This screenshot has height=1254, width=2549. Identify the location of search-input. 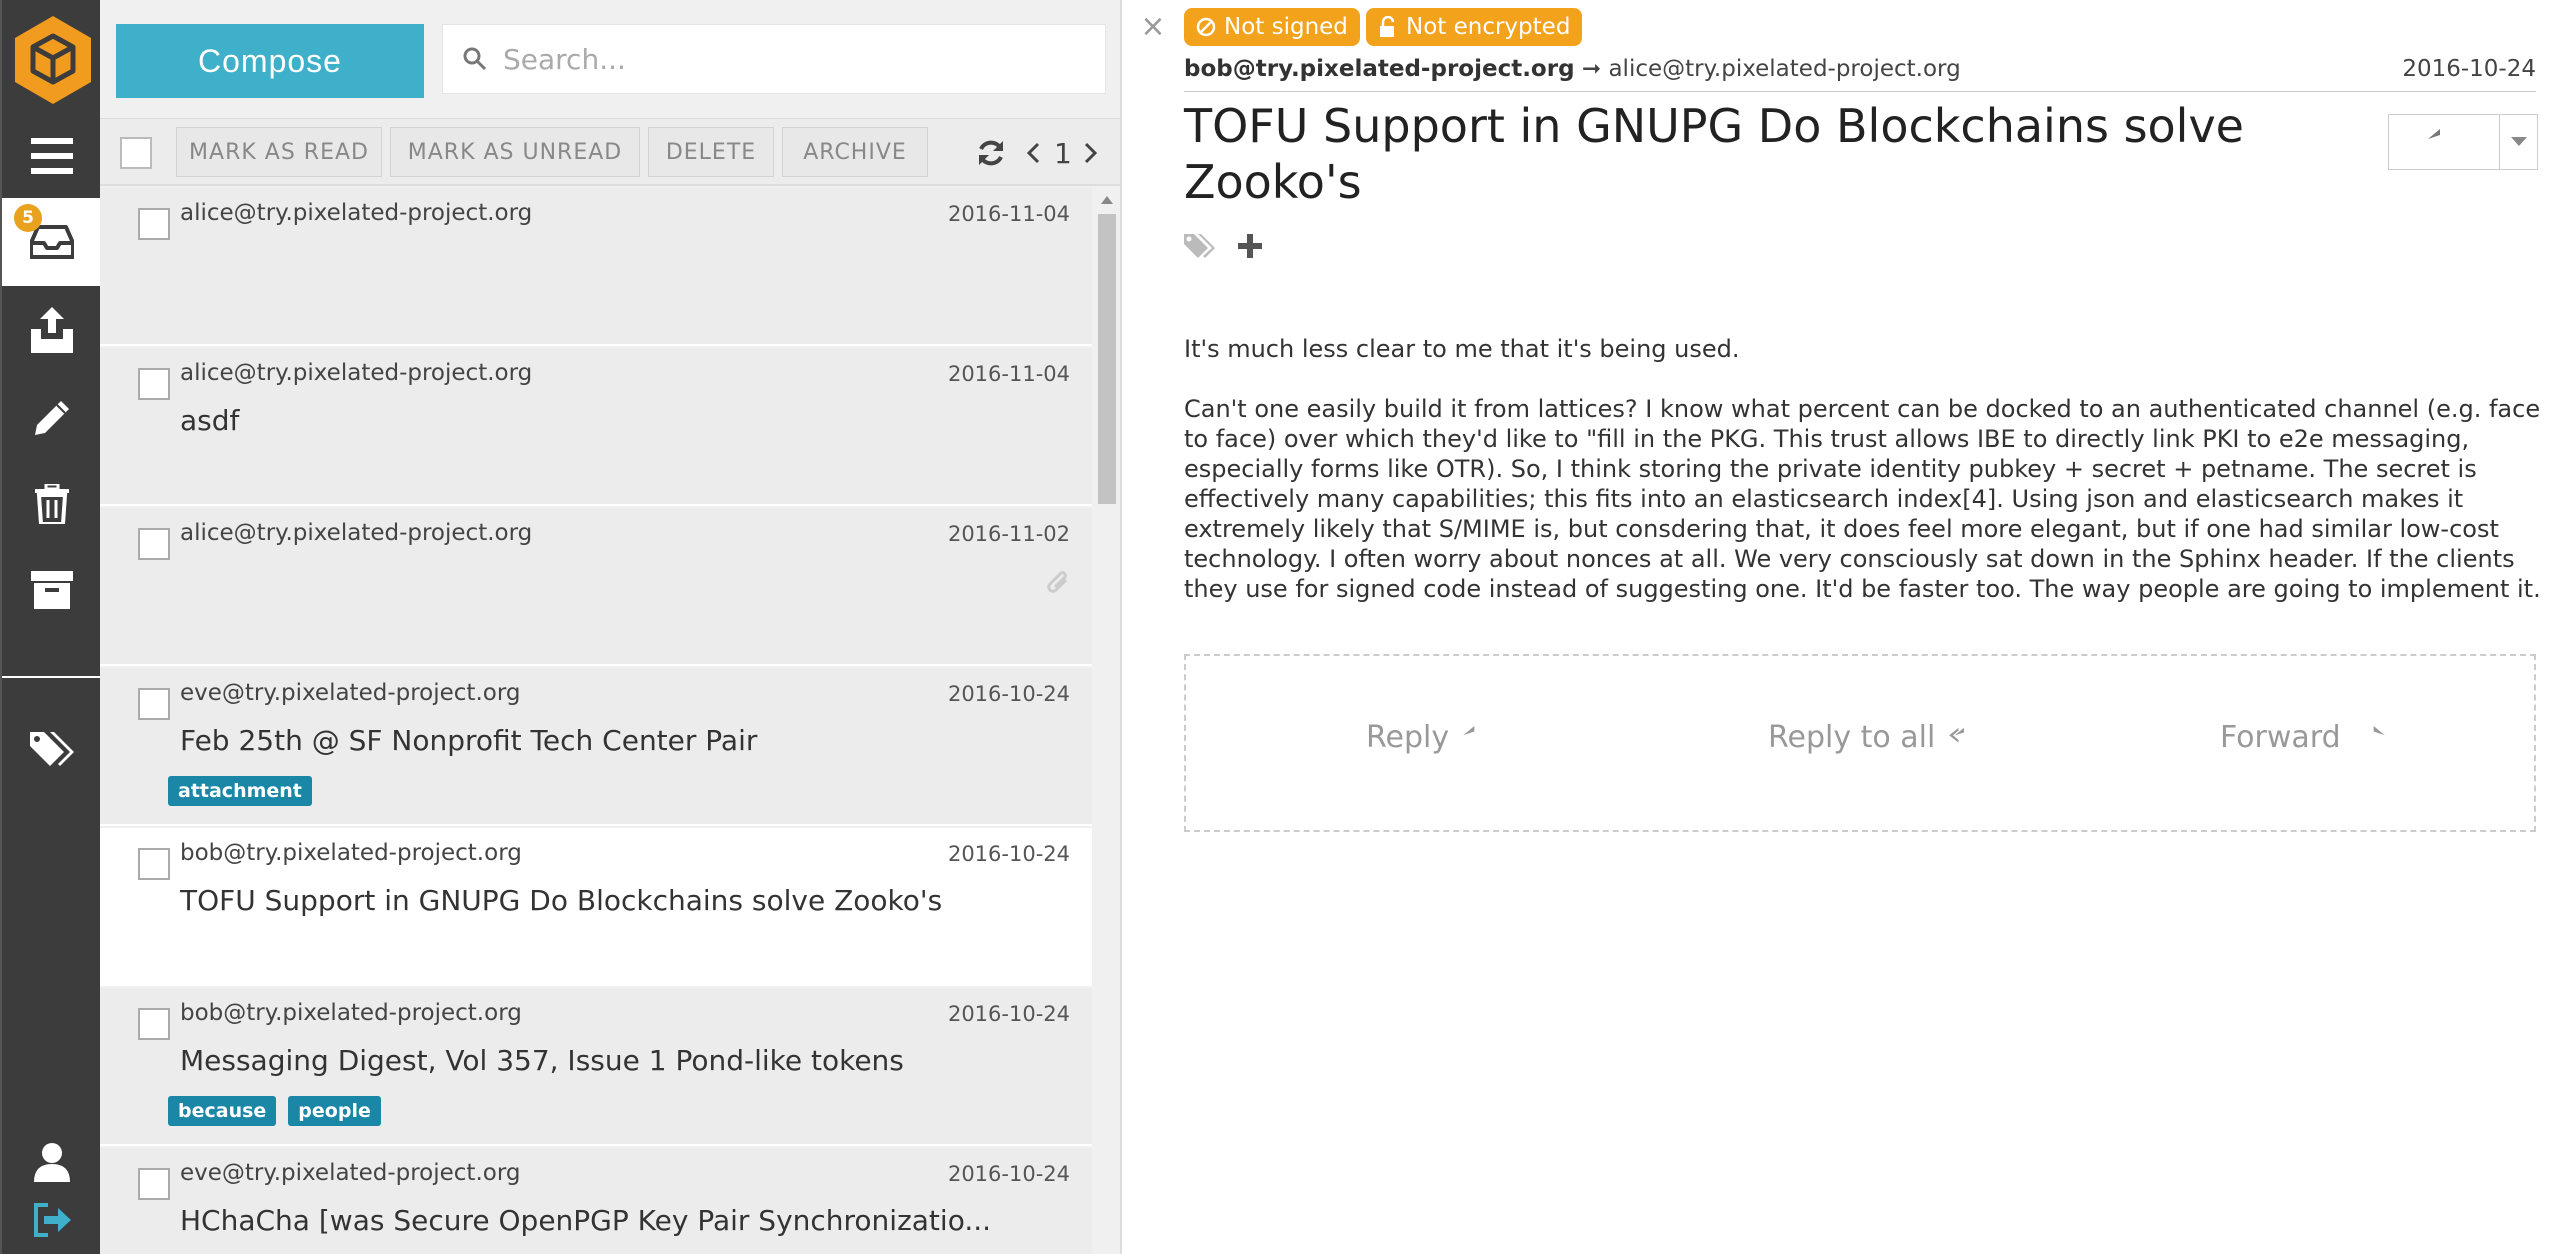
(783, 59).